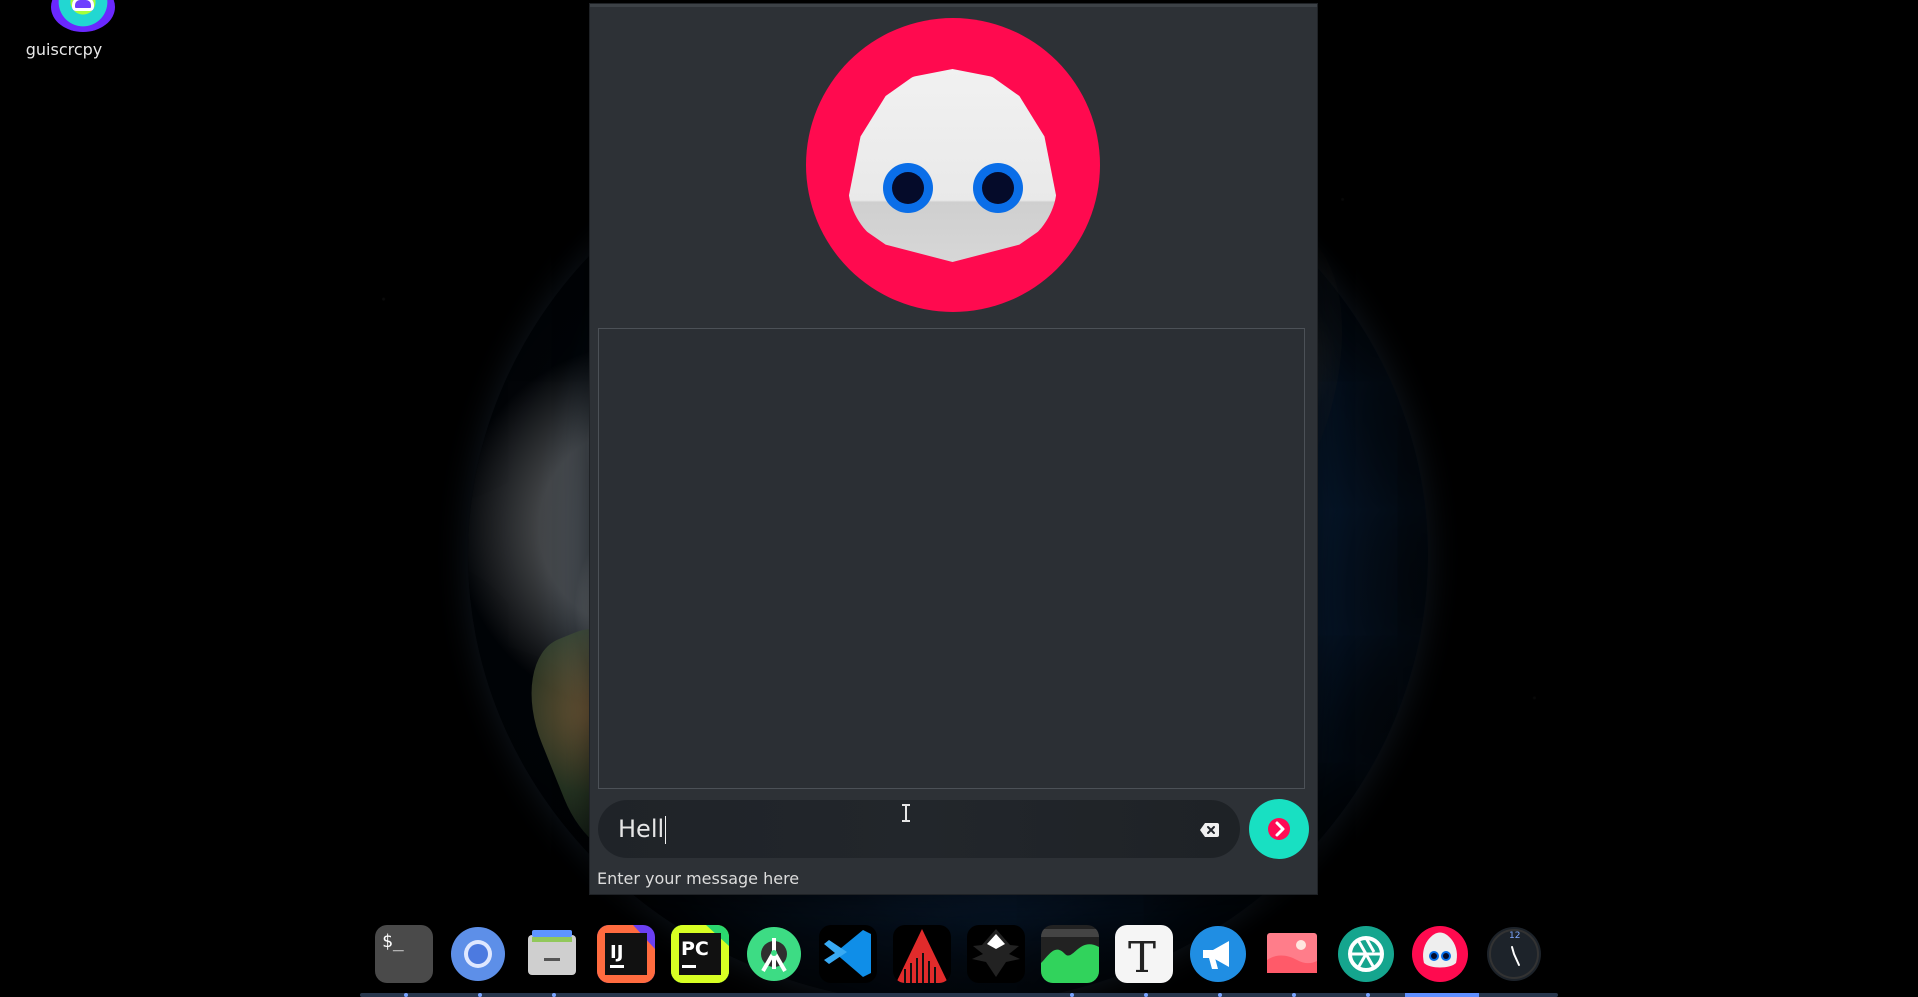  Describe the element at coordinates (616, 952) in the screenshot. I see `svg-text: IJ` at that location.